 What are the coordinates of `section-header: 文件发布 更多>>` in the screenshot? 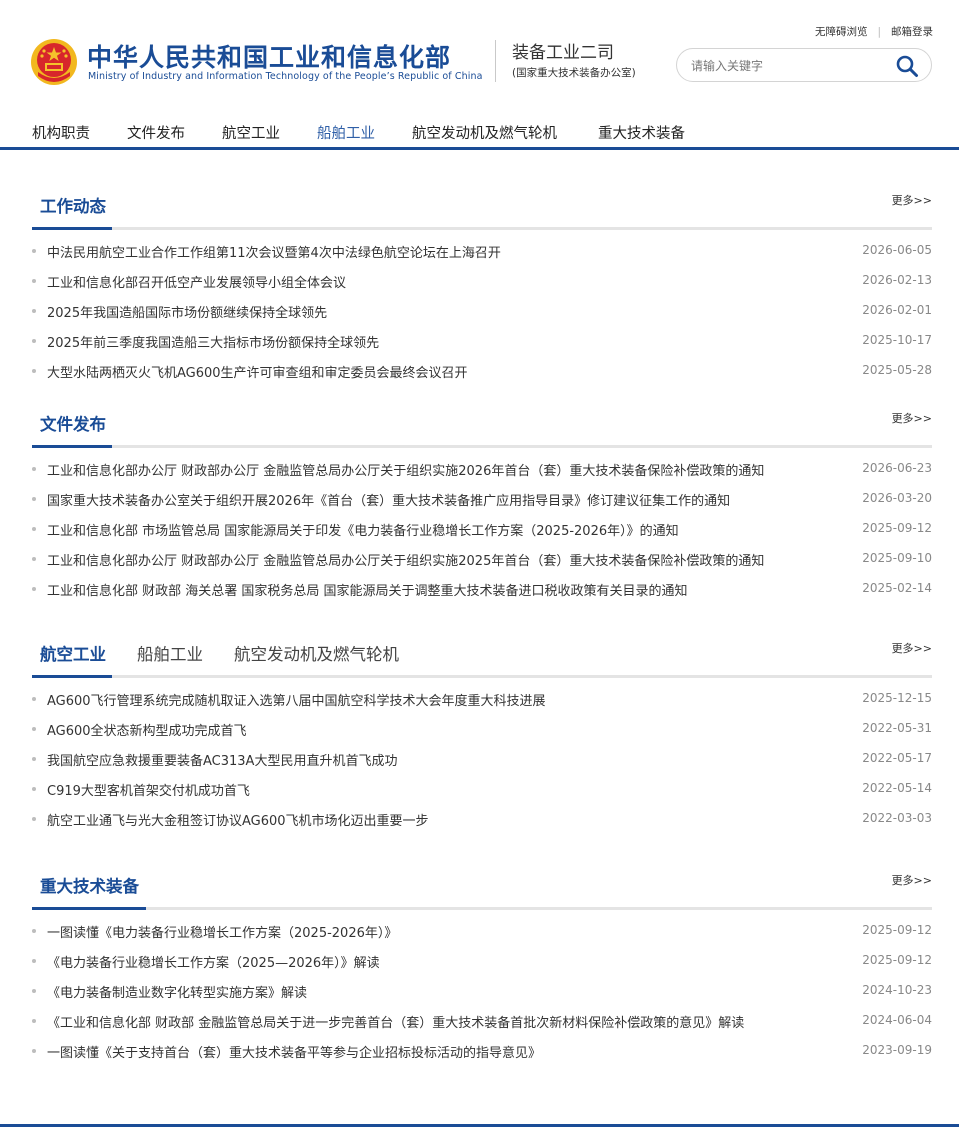 It's located at (482, 422).